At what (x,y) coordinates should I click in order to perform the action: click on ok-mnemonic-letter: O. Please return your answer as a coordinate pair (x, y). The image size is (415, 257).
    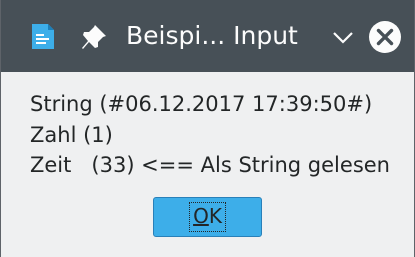
    Looking at the image, I should click on (201, 216).